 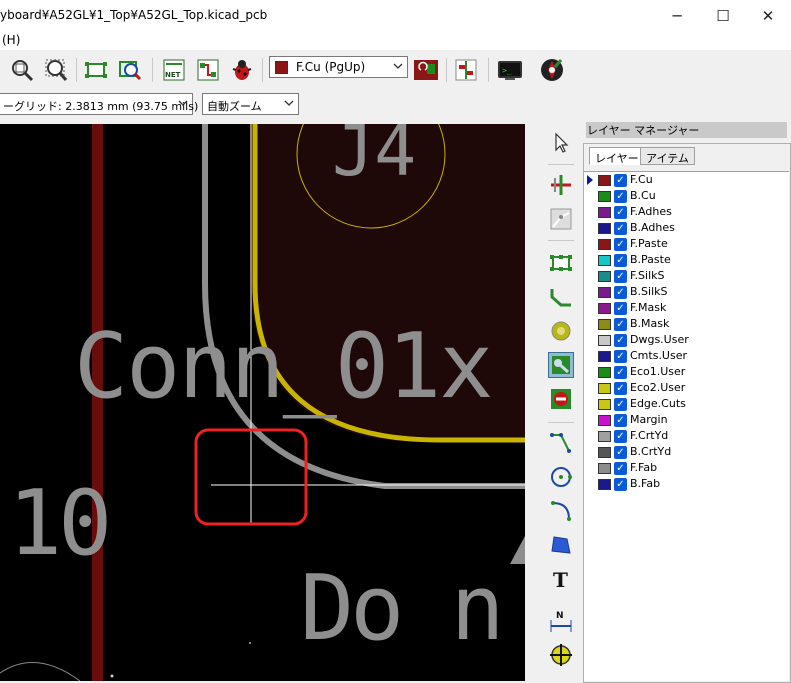 What do you see at coordinates (561, 143) in the screenshot?
I see `select-arrow-icon` at bounding box center [561, 143].